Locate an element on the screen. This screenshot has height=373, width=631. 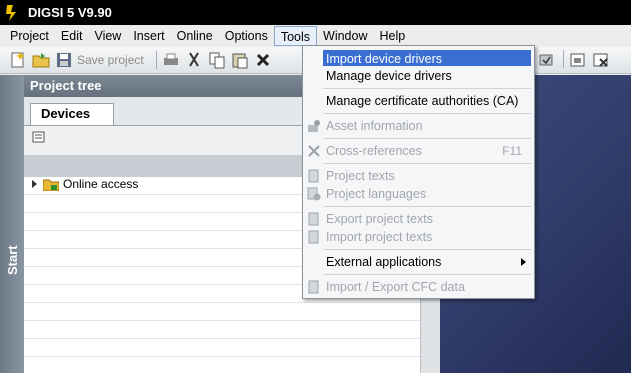
compile-icon is located at coordinates (546, 60).